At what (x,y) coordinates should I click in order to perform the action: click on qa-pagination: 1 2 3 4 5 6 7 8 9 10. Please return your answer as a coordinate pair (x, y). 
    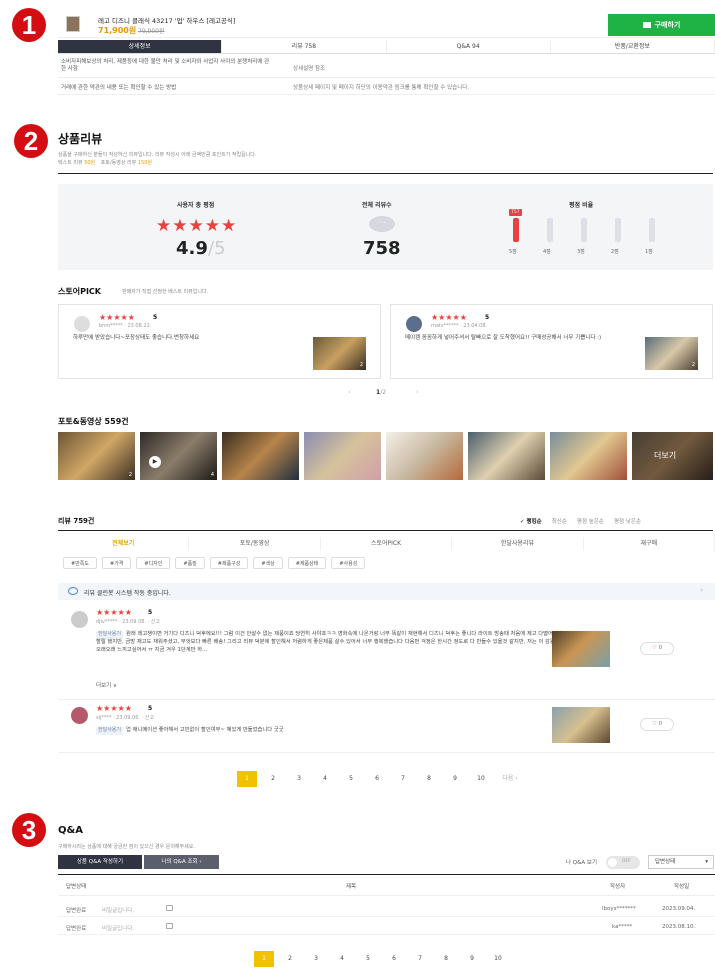
    Looking at the image, I should click on (381, 959).